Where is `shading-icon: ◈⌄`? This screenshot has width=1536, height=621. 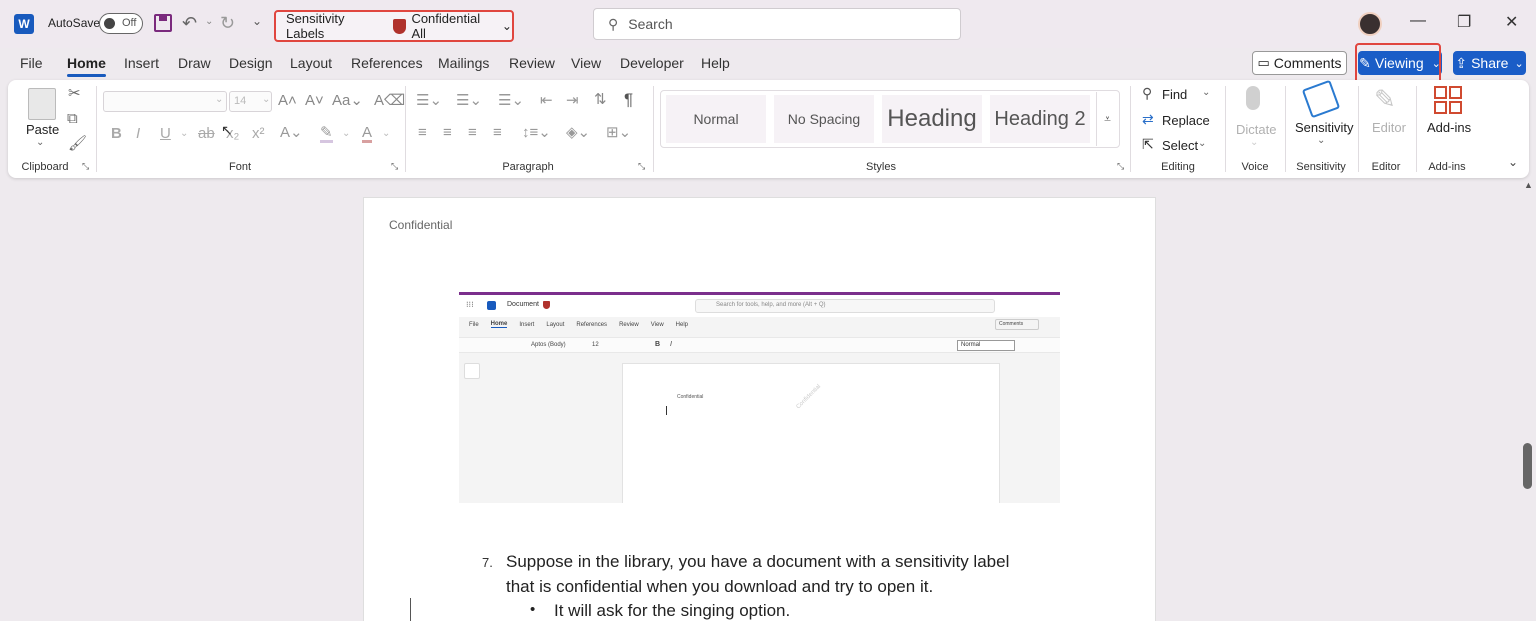 shading-icon: ◈⌄ is located at coordinates (578, 132).